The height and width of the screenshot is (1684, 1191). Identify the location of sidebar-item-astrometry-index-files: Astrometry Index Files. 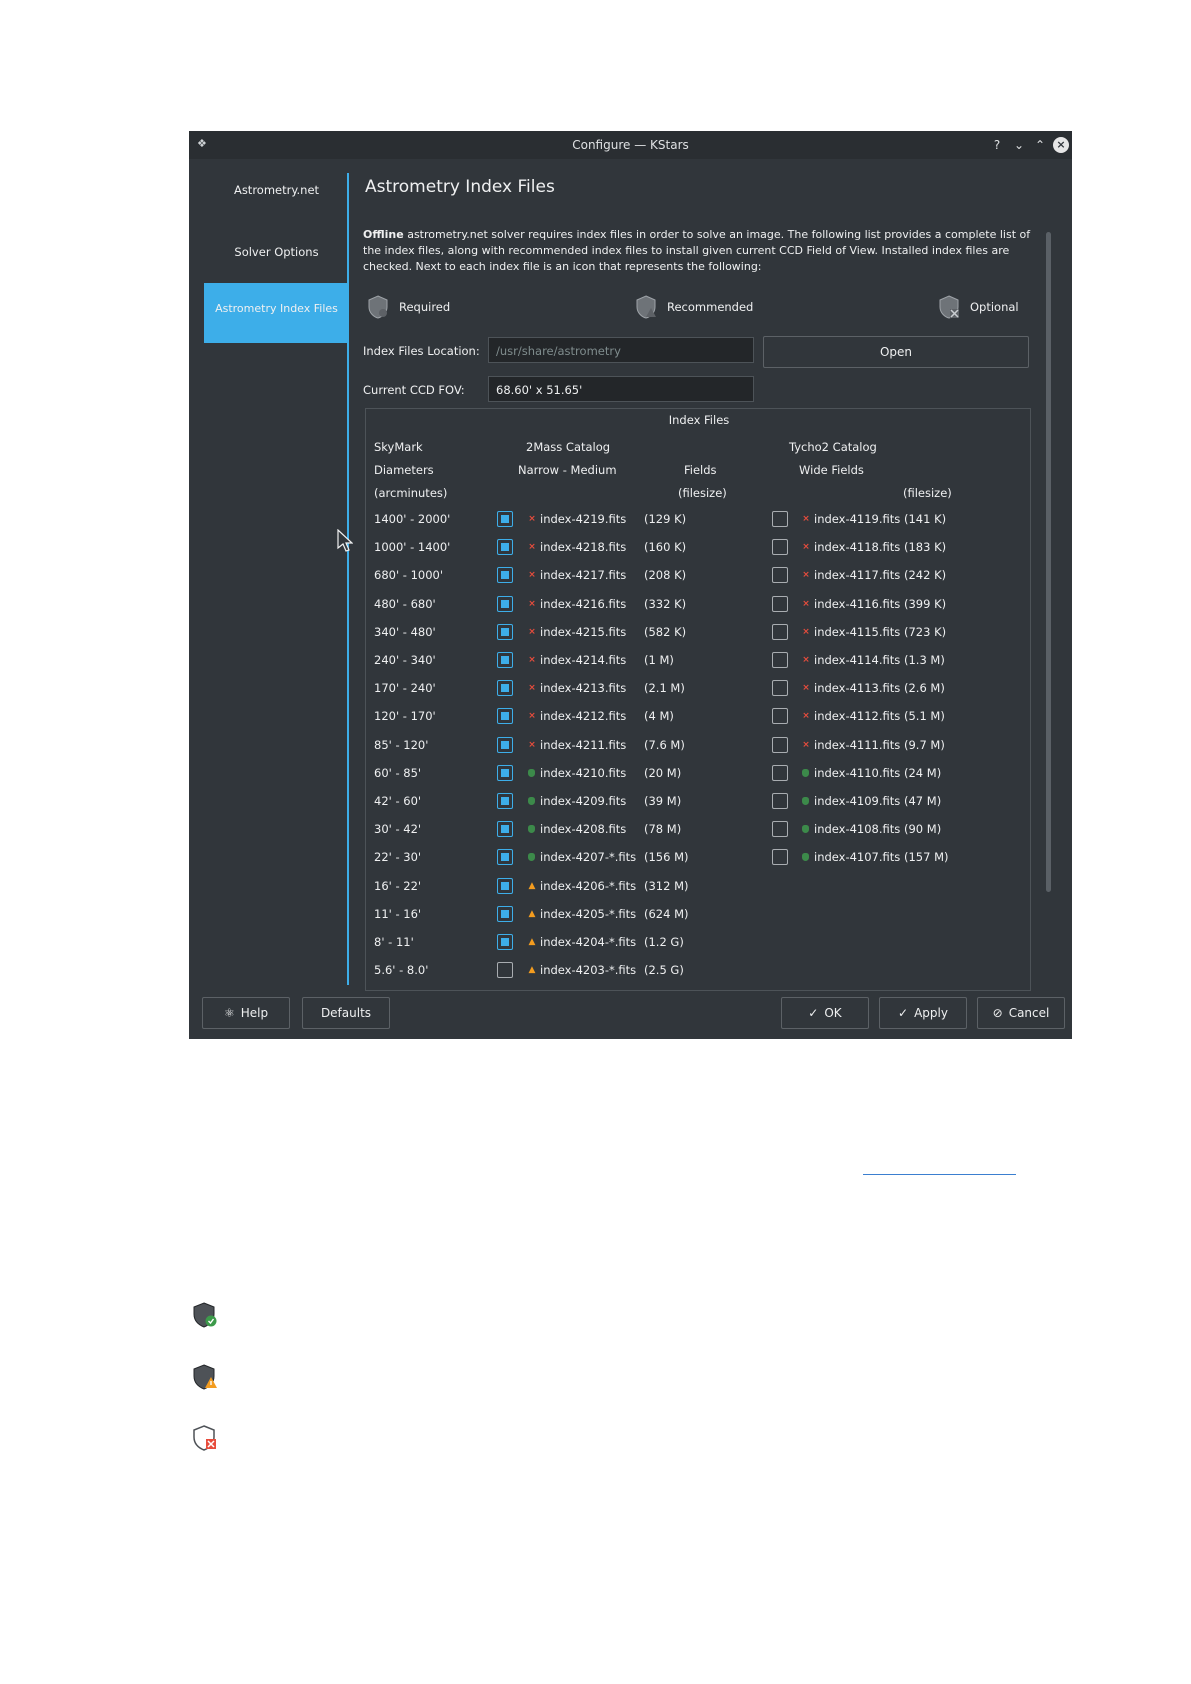
(276, 313).